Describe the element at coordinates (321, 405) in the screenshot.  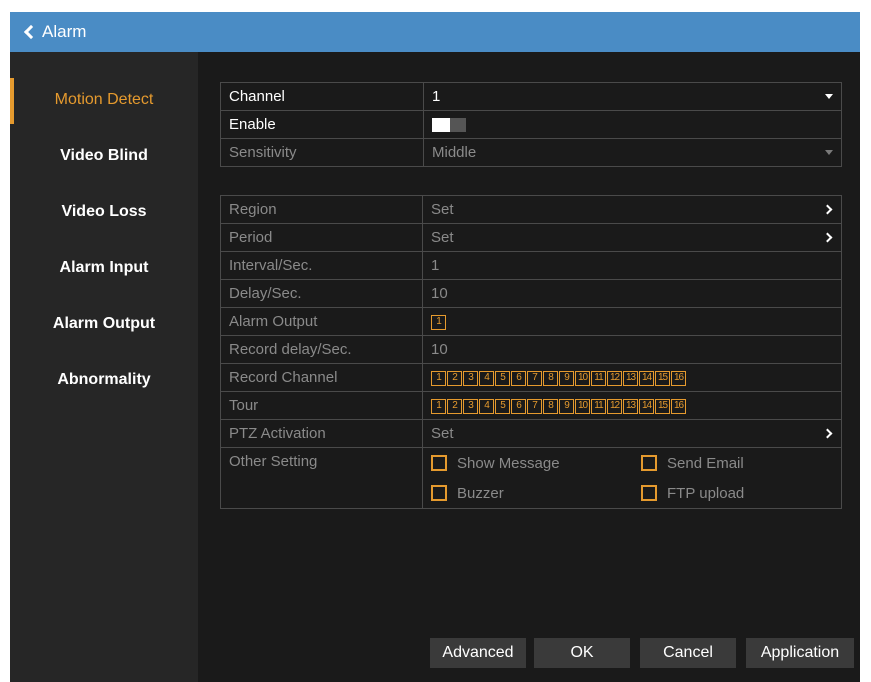
I see `tour-label: Tour` at that location.